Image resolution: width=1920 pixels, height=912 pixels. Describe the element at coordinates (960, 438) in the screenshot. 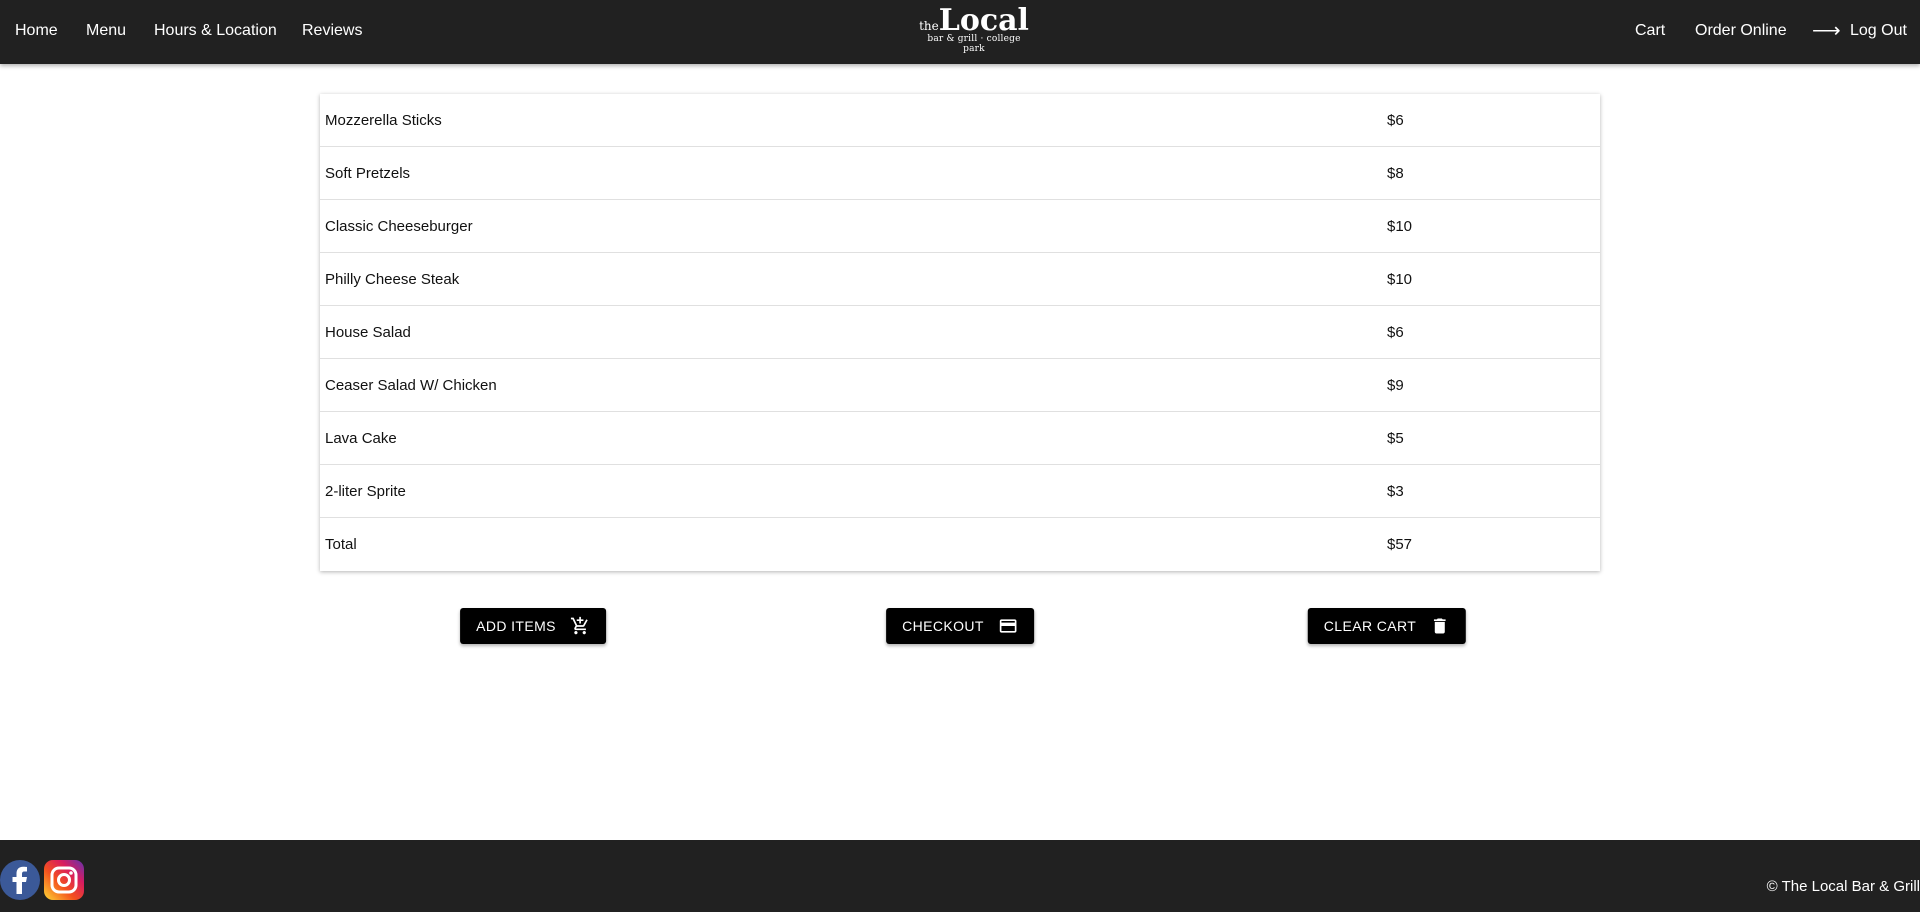

I see `cart-item-row: Lava Cake $5` at that location.